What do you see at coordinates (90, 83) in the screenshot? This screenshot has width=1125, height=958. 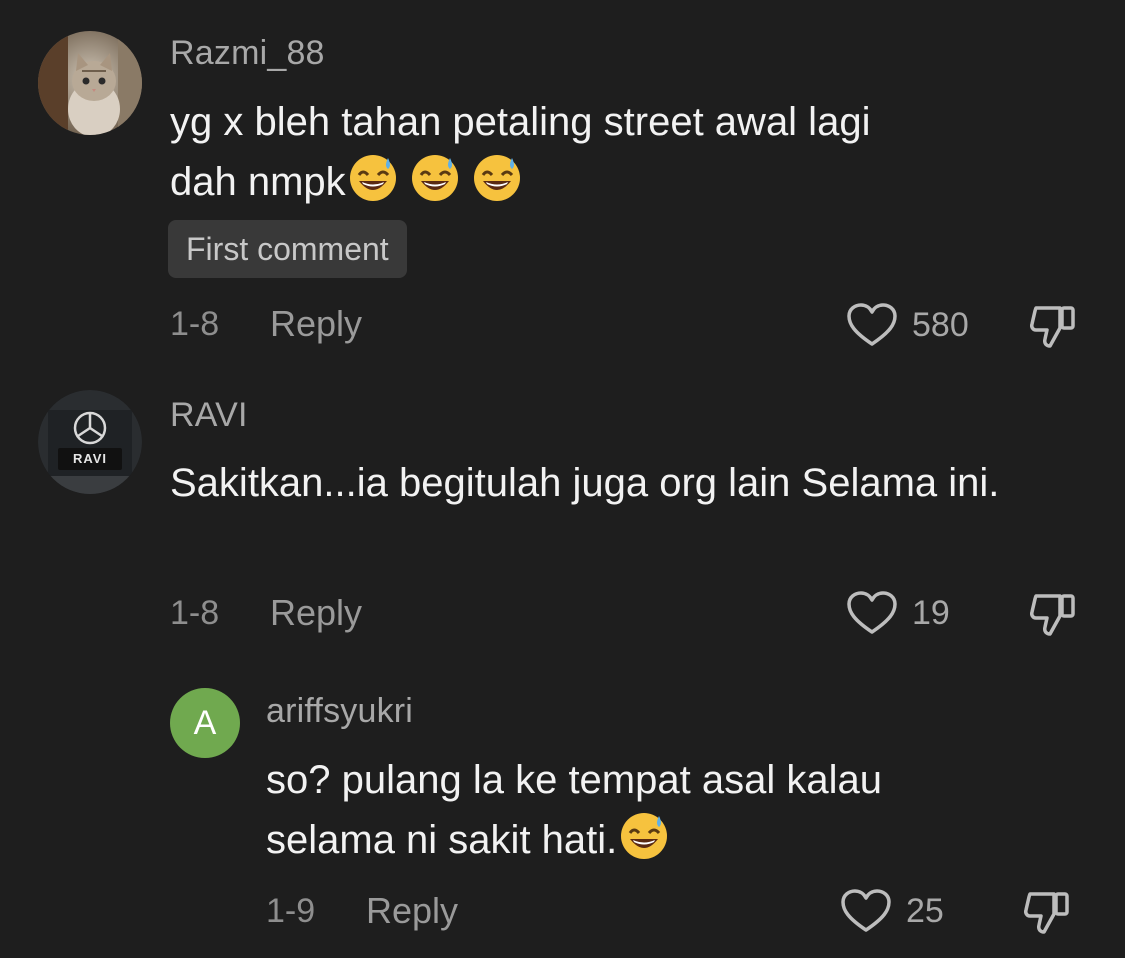 I see `avatar-cat` at bounding box center [90, 83].